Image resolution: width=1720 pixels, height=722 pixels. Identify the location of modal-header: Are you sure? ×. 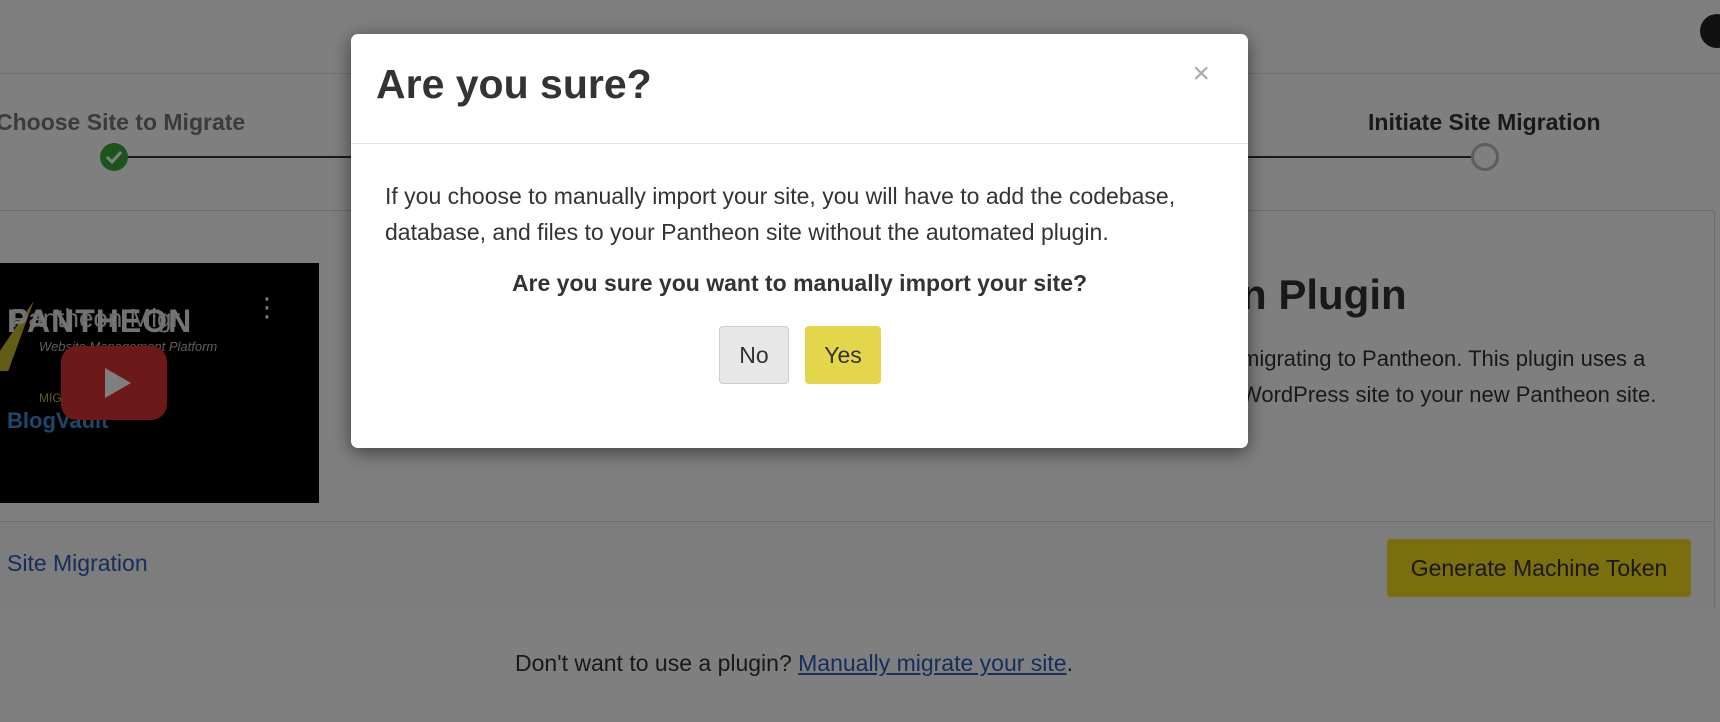
(799, 89).